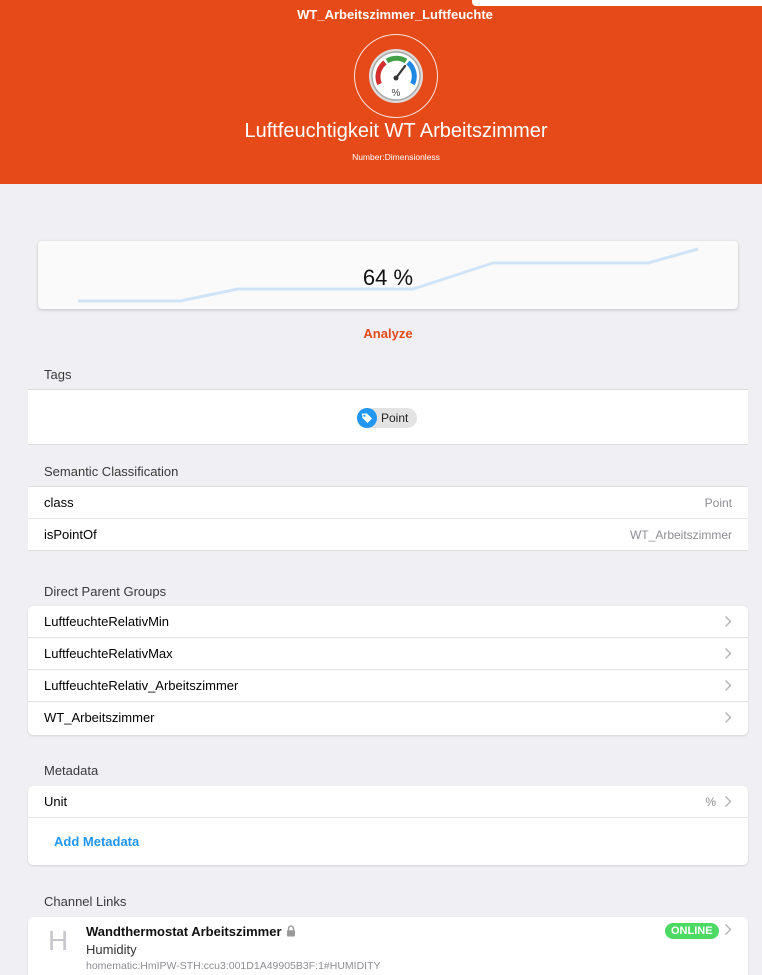  Describe the element at coordinates (70, 534) in the screenshot. I see `semantic-row-label: isPointOf` at that location.